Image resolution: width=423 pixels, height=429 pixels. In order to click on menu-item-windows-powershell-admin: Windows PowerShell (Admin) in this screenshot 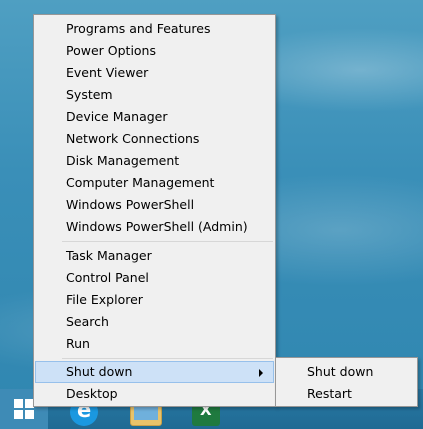, I will do `click(154, 227)`.